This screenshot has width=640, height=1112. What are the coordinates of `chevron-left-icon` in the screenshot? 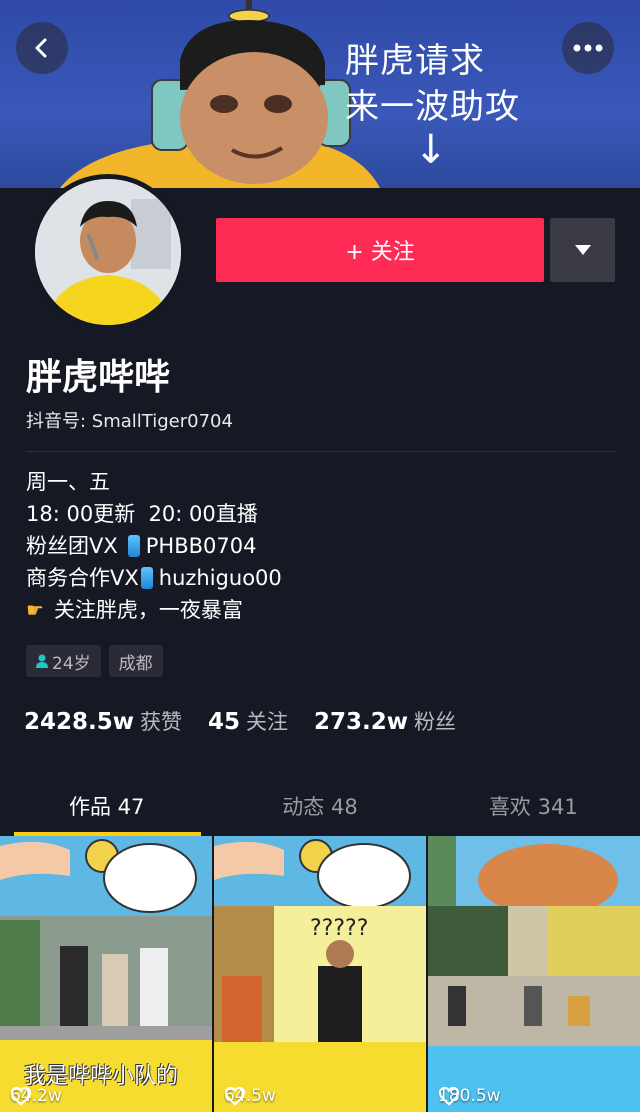 It's located at (41, 48).